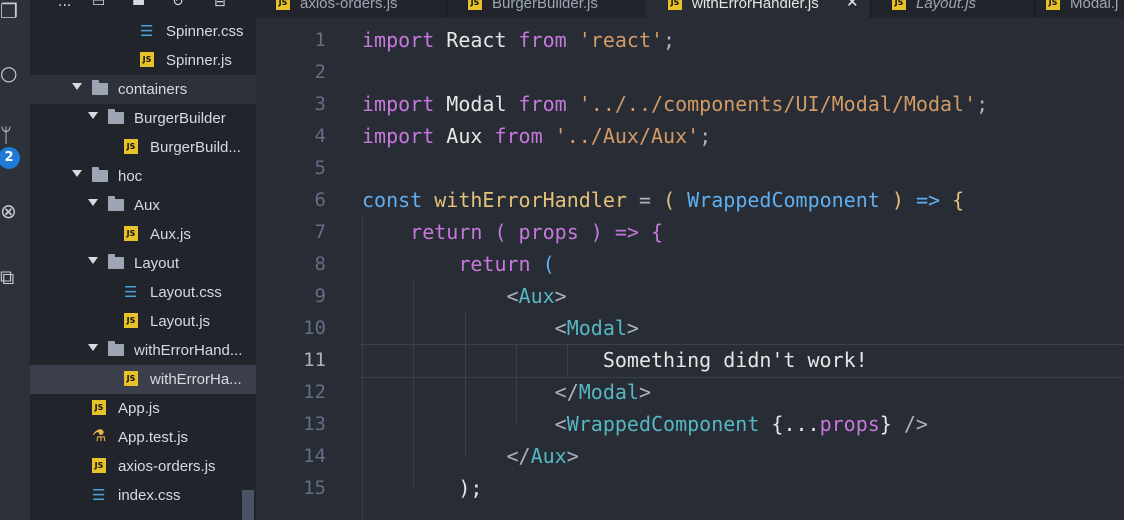  I want to click on code-text: import React from 'react';, so click(519, 40).